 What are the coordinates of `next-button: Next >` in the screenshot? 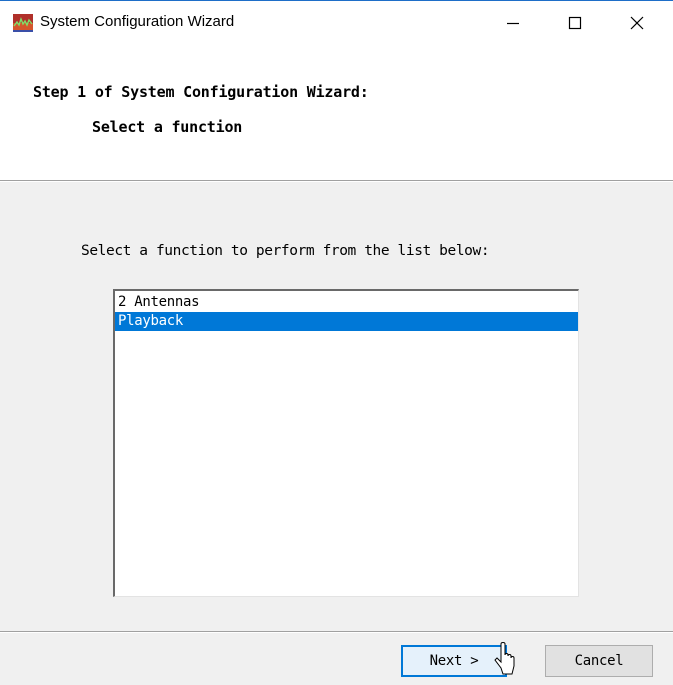 It's located at (454, 661).